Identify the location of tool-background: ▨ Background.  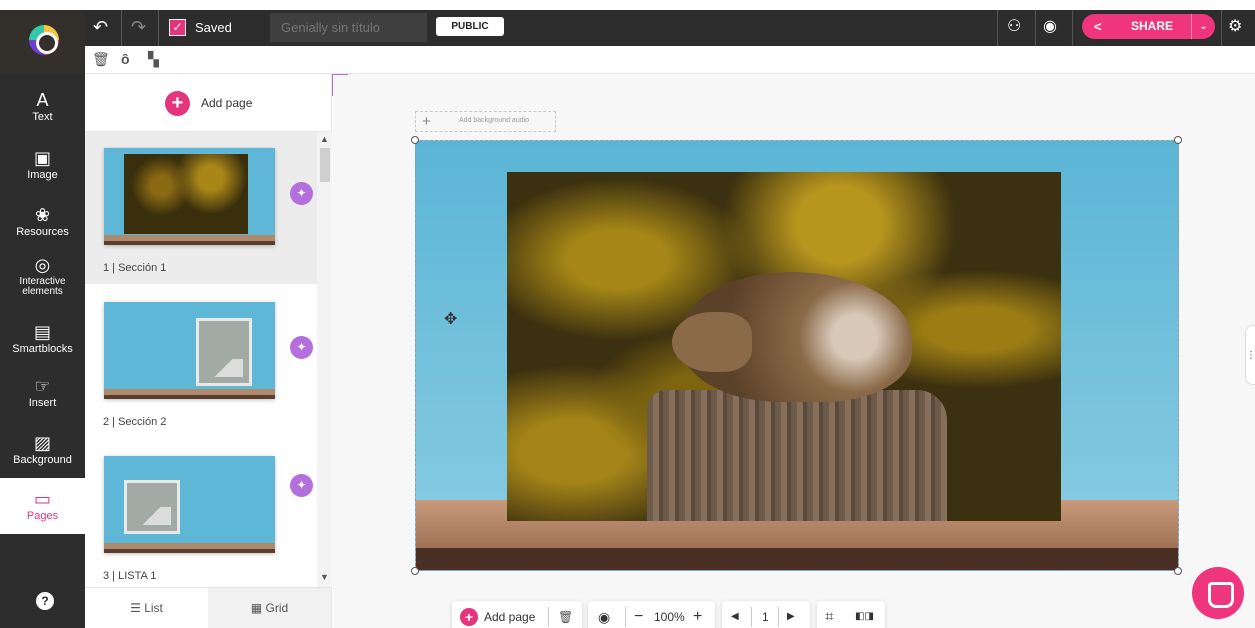
(42, 449).